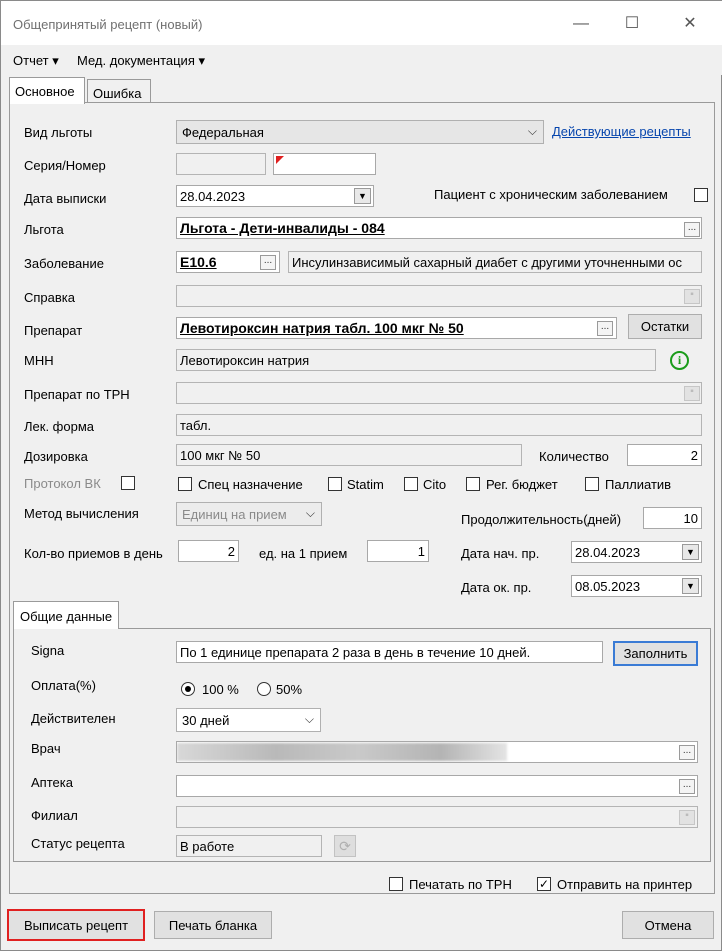 The height and width of the screenshot is (951, 722). What do you see at coordinates (690, 24) in the screenshot?
I see `close-button: ✕` at bounding box center [690, 24].